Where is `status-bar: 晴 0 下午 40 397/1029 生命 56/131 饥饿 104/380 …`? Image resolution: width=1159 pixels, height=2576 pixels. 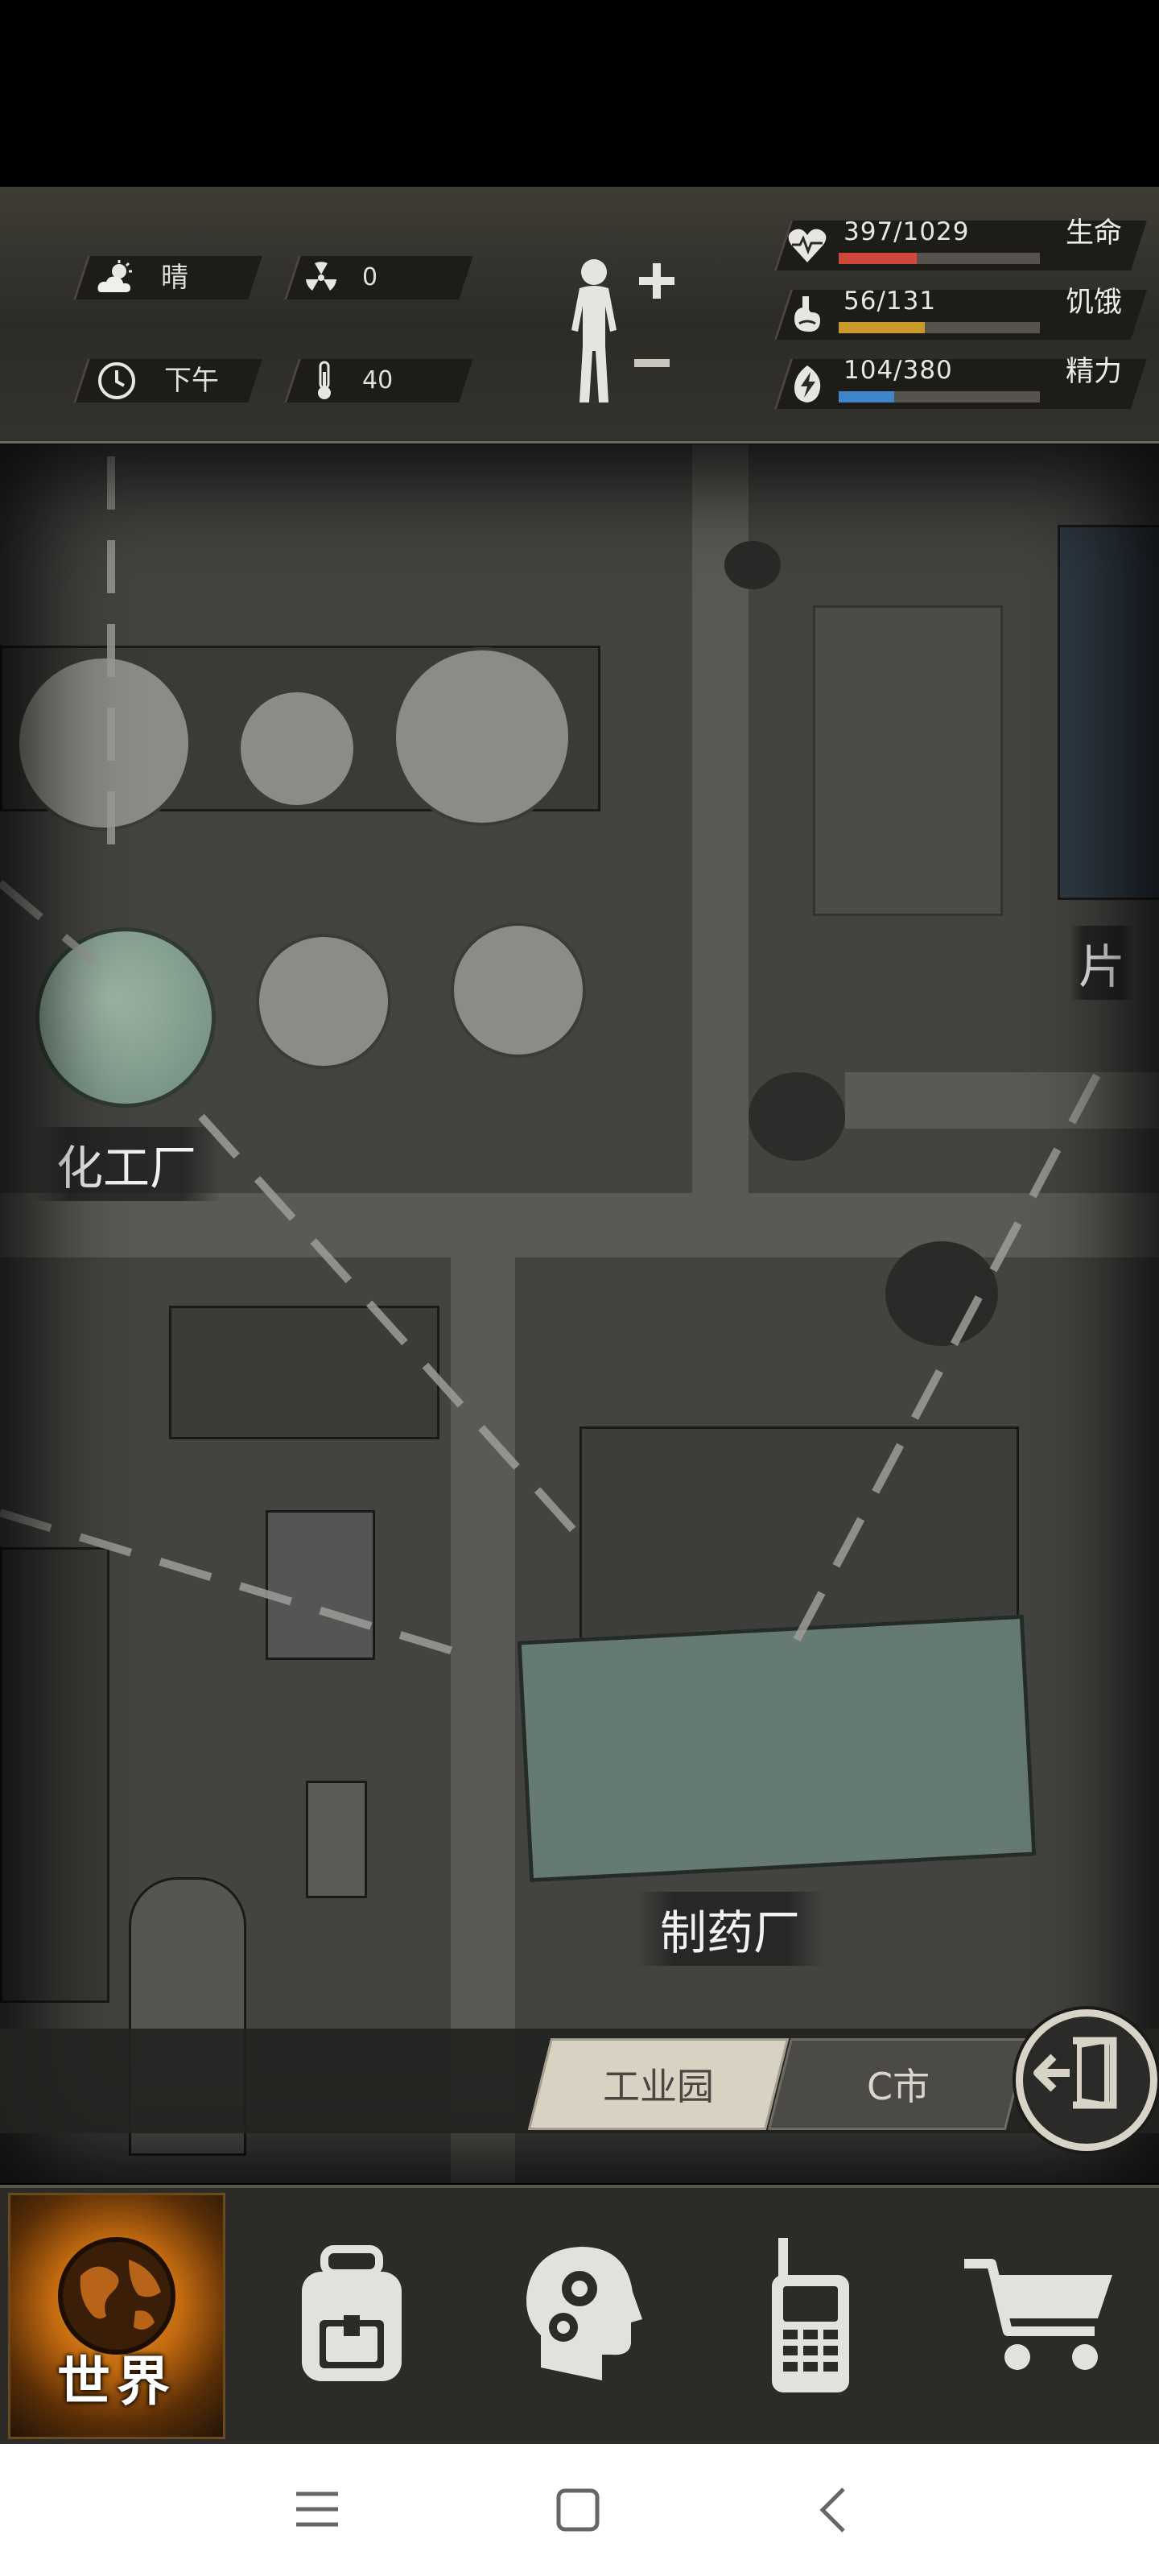 status-bar: 晴 0 下午 40 397/1029 生命 56/131 饥饿 104/380 … is located at coordinates (579, 315).